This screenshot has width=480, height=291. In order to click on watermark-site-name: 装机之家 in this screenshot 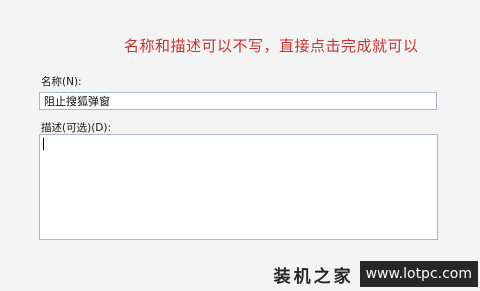, I will do `click(313, 276)`.